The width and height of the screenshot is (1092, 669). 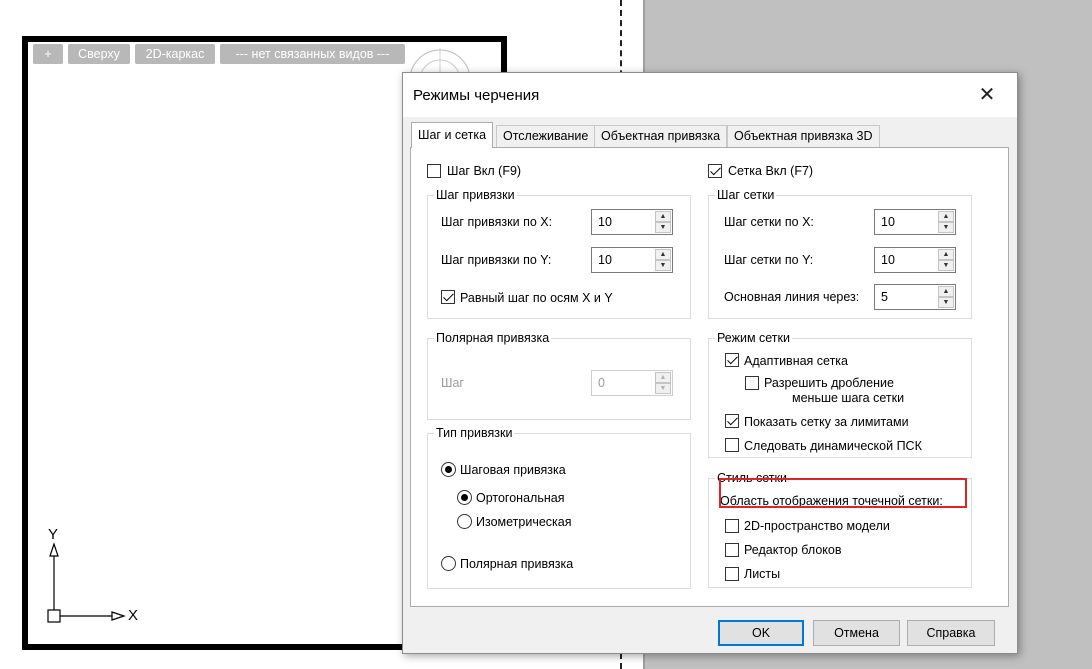 I want to click on major-line-label: Основная линия через:, so click(x=792, y=297).